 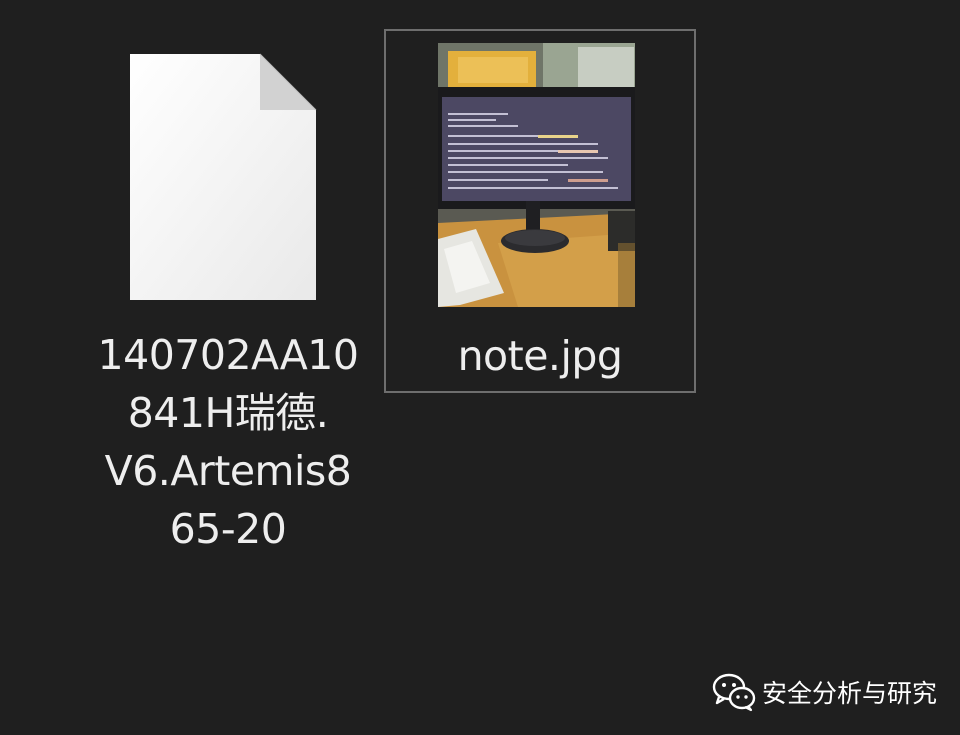 What do you see at coordinates (734, 692) in the screenshot?
I see `wechat-icon` at bounding box center [734, 692].